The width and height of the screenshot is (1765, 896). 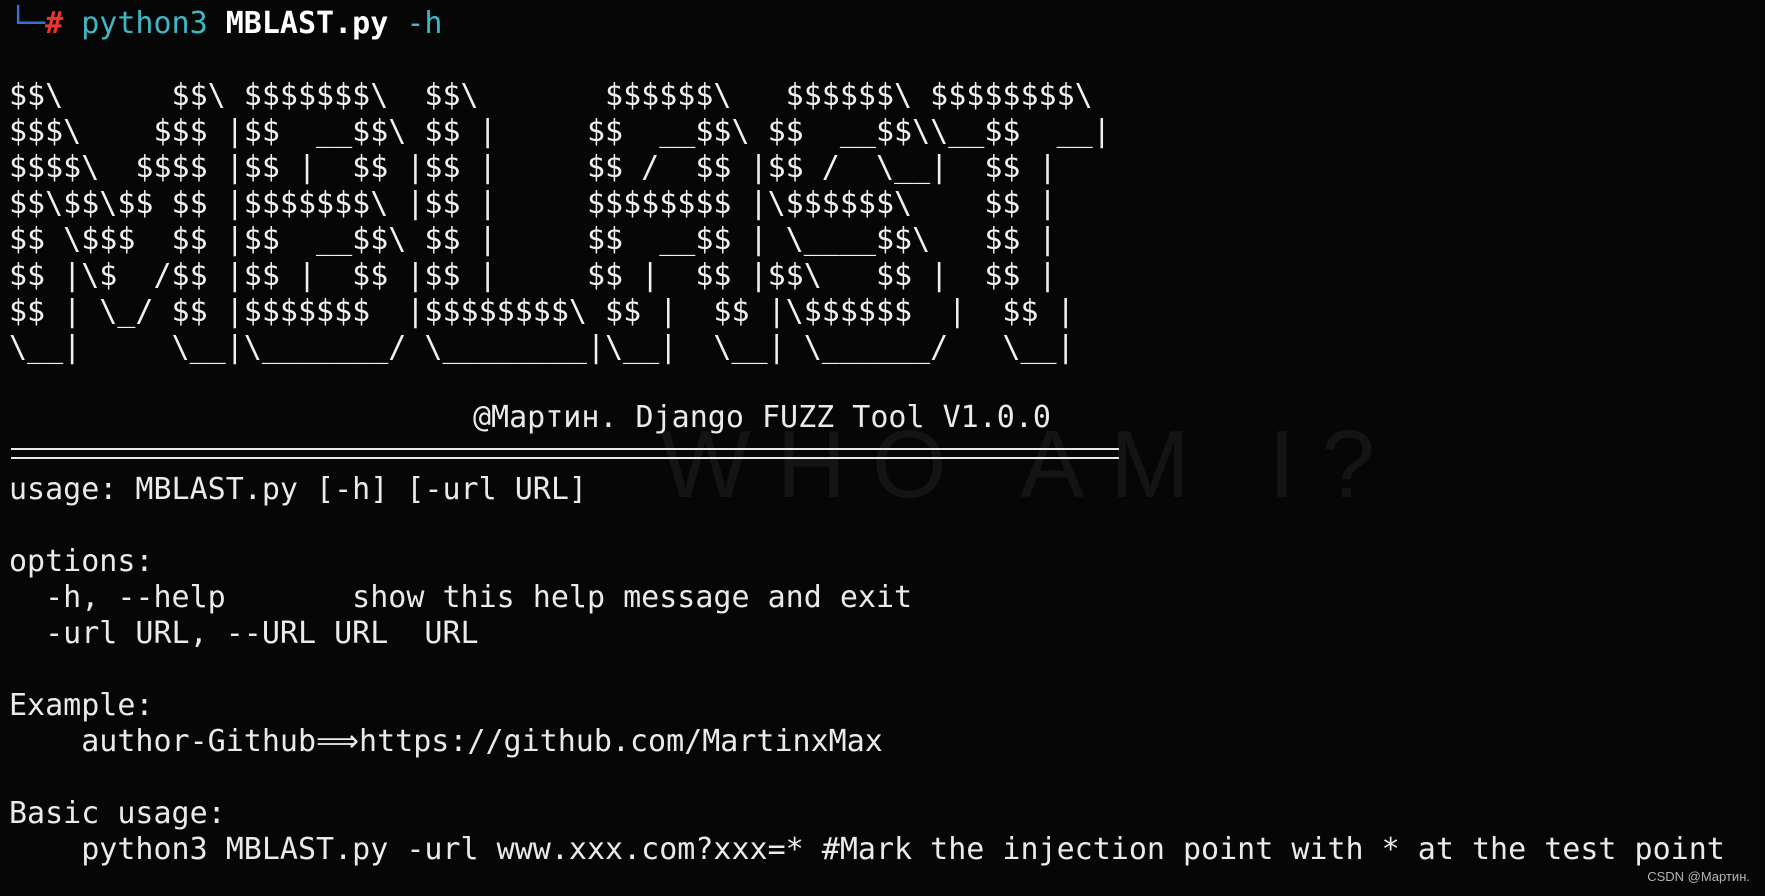 What do you see at coordinates (298, 489) in the screenshot?
I see `usage-line: usage: MBLAST.py [-h] [-url URL]` at bounding box center [298, 489].